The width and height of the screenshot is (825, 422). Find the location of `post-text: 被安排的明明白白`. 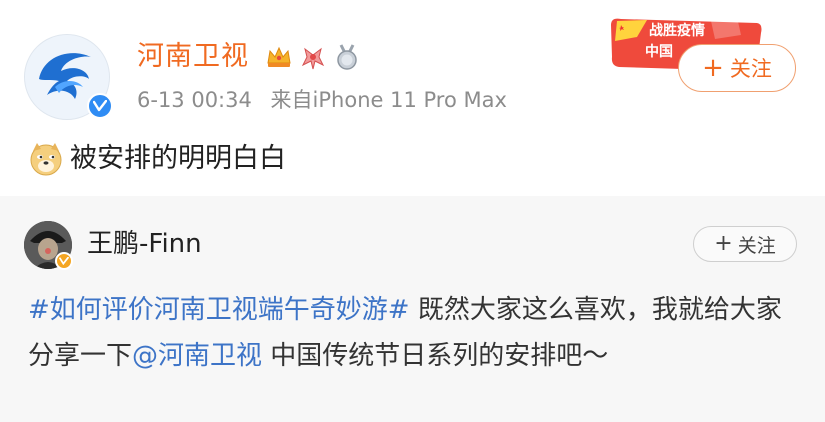

post-text: 被安排的明明白白 is located at coordinates (178, 158).